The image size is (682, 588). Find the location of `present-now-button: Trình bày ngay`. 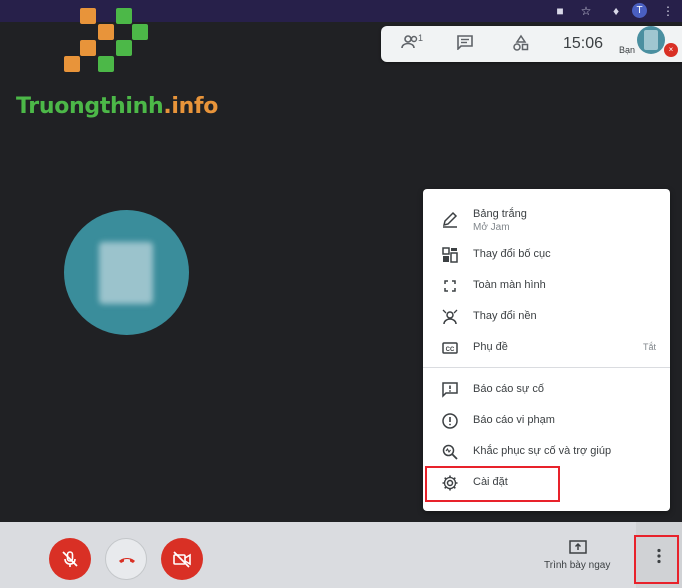

present-now-button: Trình bày ngay is located at coordinates (581, 555).